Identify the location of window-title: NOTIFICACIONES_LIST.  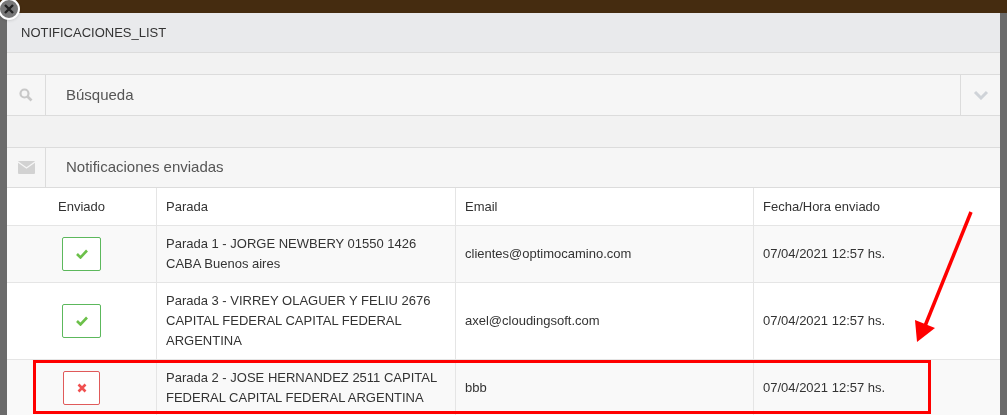
(94, 32).